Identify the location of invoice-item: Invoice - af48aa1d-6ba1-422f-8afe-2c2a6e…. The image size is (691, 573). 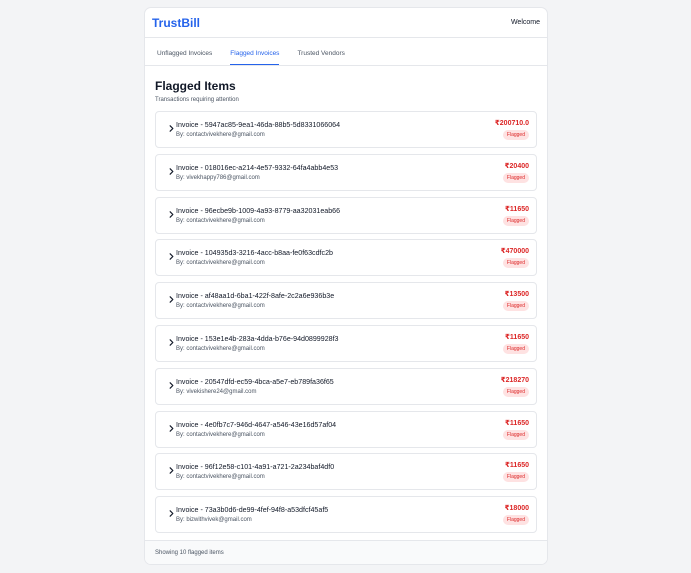
(346, 301).